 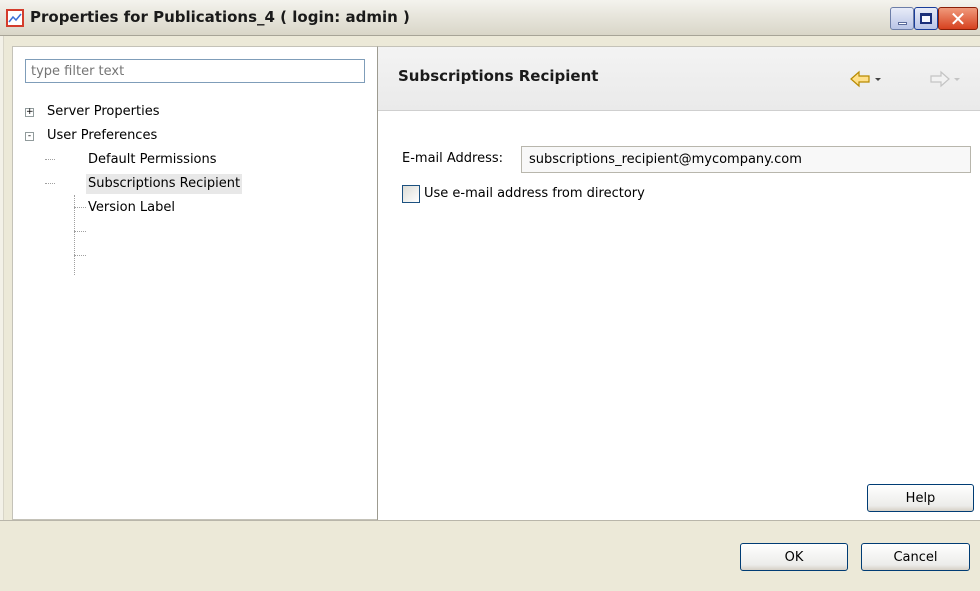 What do you see at coordinates (490, 555) in the screenshot?
I see `dialog-button-bar: OK Cancel` at bounding box center [490, 555].